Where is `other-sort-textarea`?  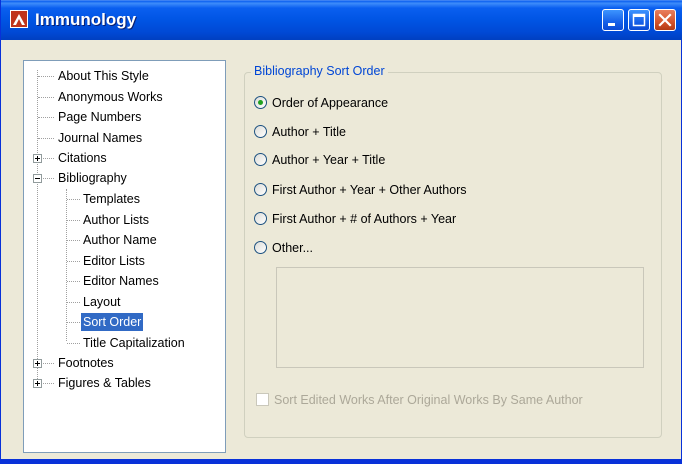 other-sort-textarea is located at coordinates (460, 317).